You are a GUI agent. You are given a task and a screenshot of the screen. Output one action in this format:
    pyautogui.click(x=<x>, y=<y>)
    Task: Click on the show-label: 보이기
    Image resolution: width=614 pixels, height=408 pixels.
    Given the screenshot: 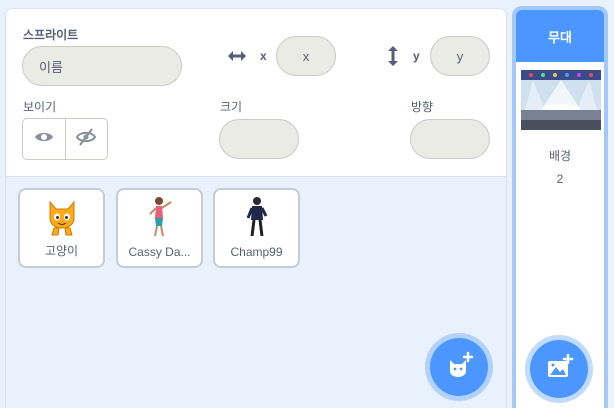 What is the action you would take?
    pyautogui.click(x=40, y=107)
    